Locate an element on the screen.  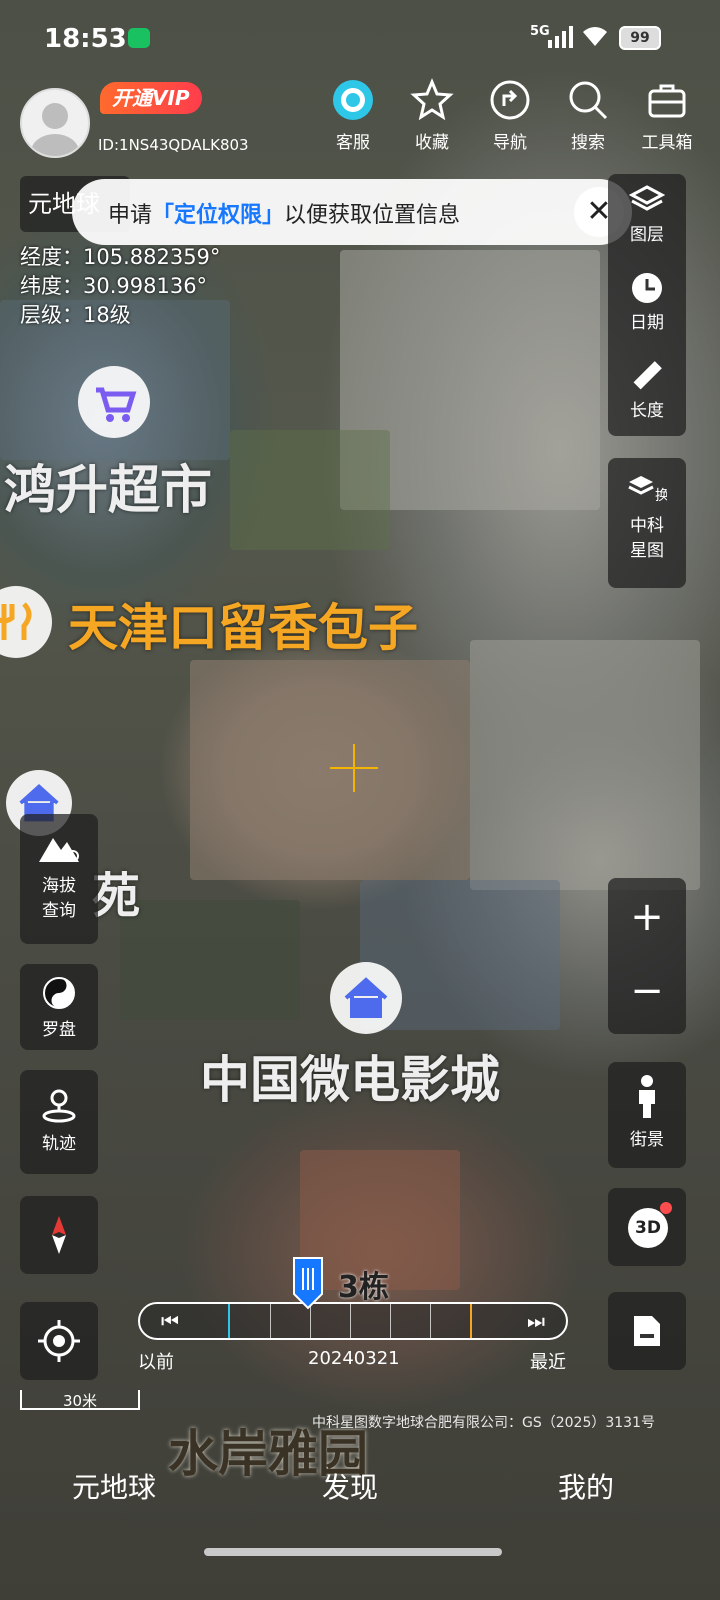
latitude-text: 纬度：30.998136° is located at coordinates (114, 286).